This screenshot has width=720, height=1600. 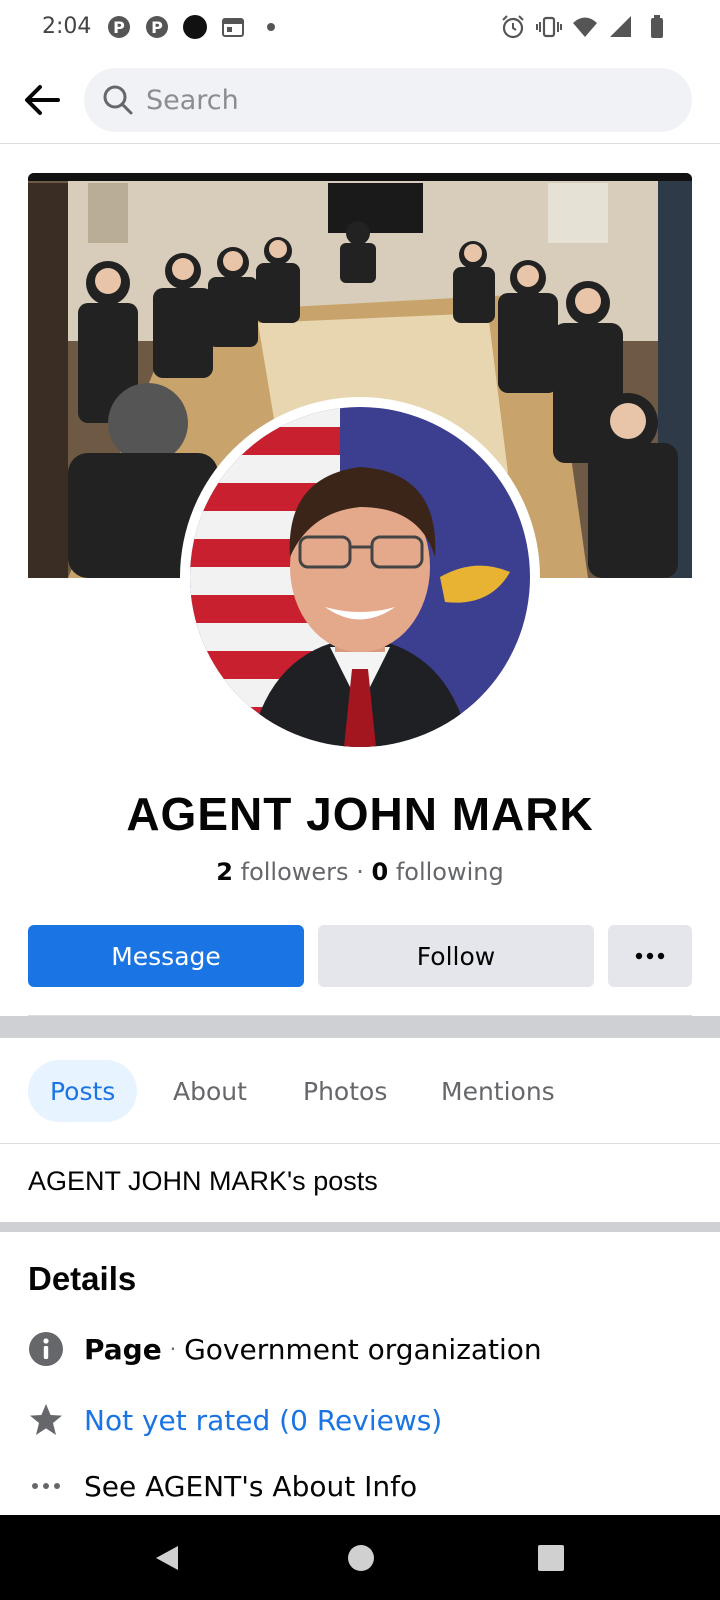 I want to click on system-icons, so click(x=585, y=27).